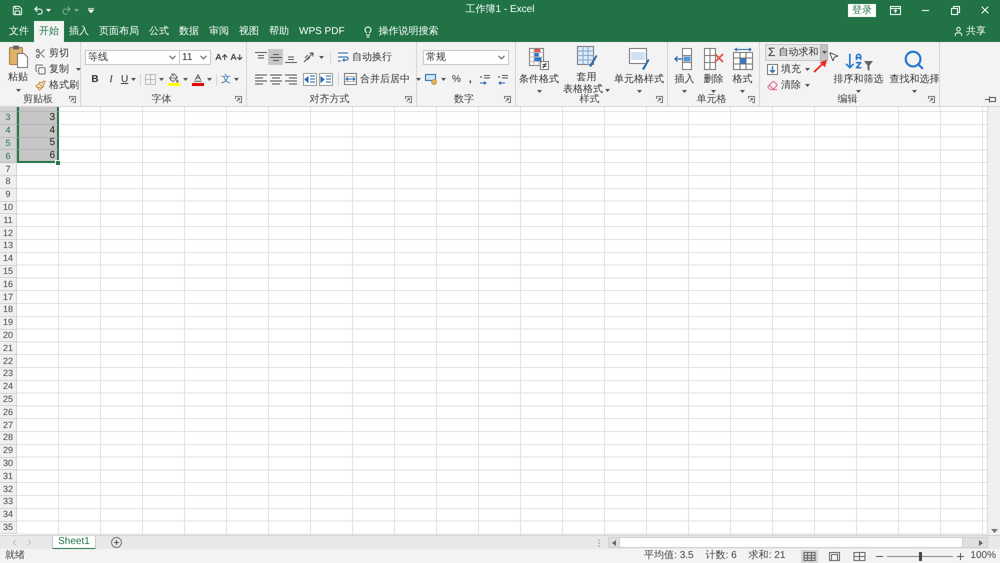  I want to click on row-number: 3, so click(8, 118).